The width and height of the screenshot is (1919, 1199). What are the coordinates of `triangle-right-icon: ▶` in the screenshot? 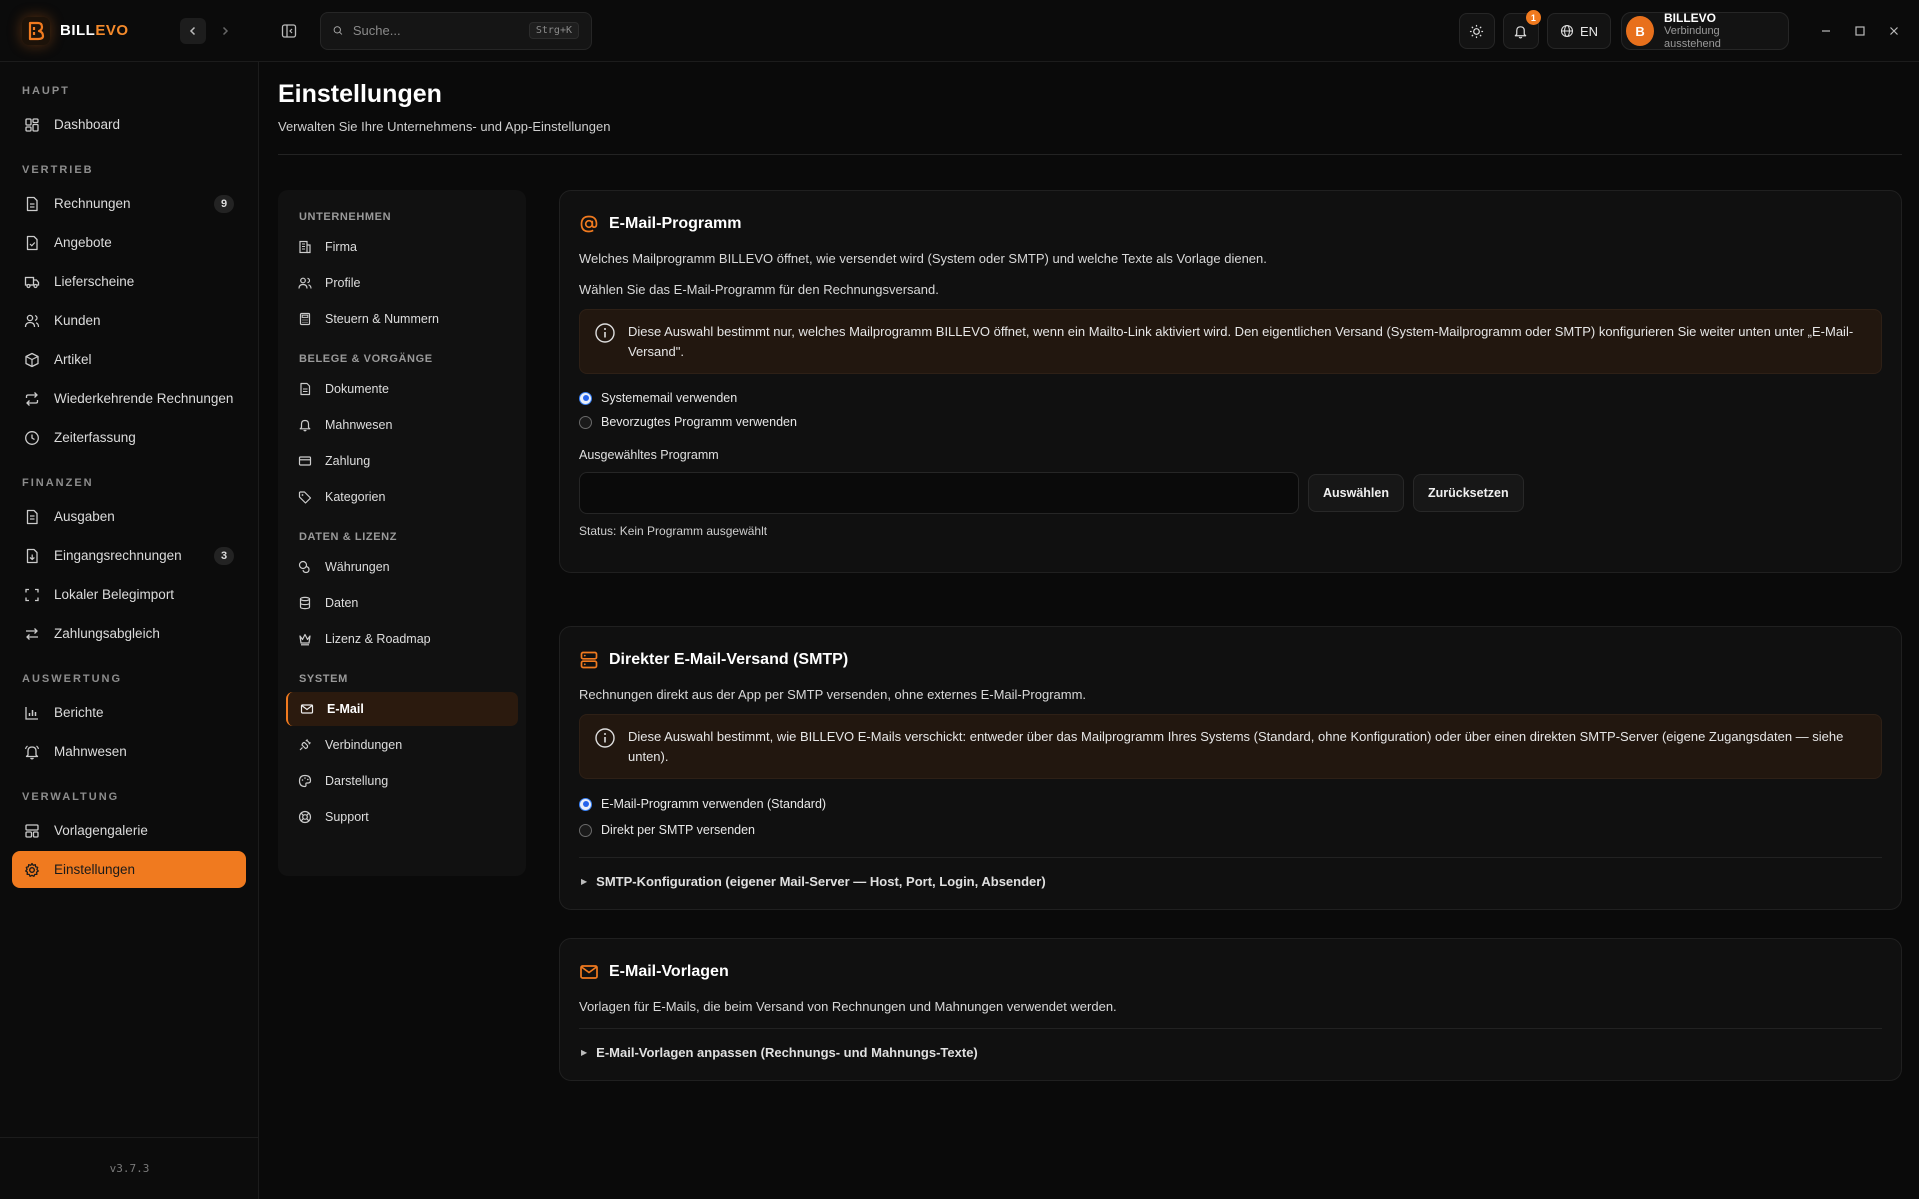 It's located at (584, 881).